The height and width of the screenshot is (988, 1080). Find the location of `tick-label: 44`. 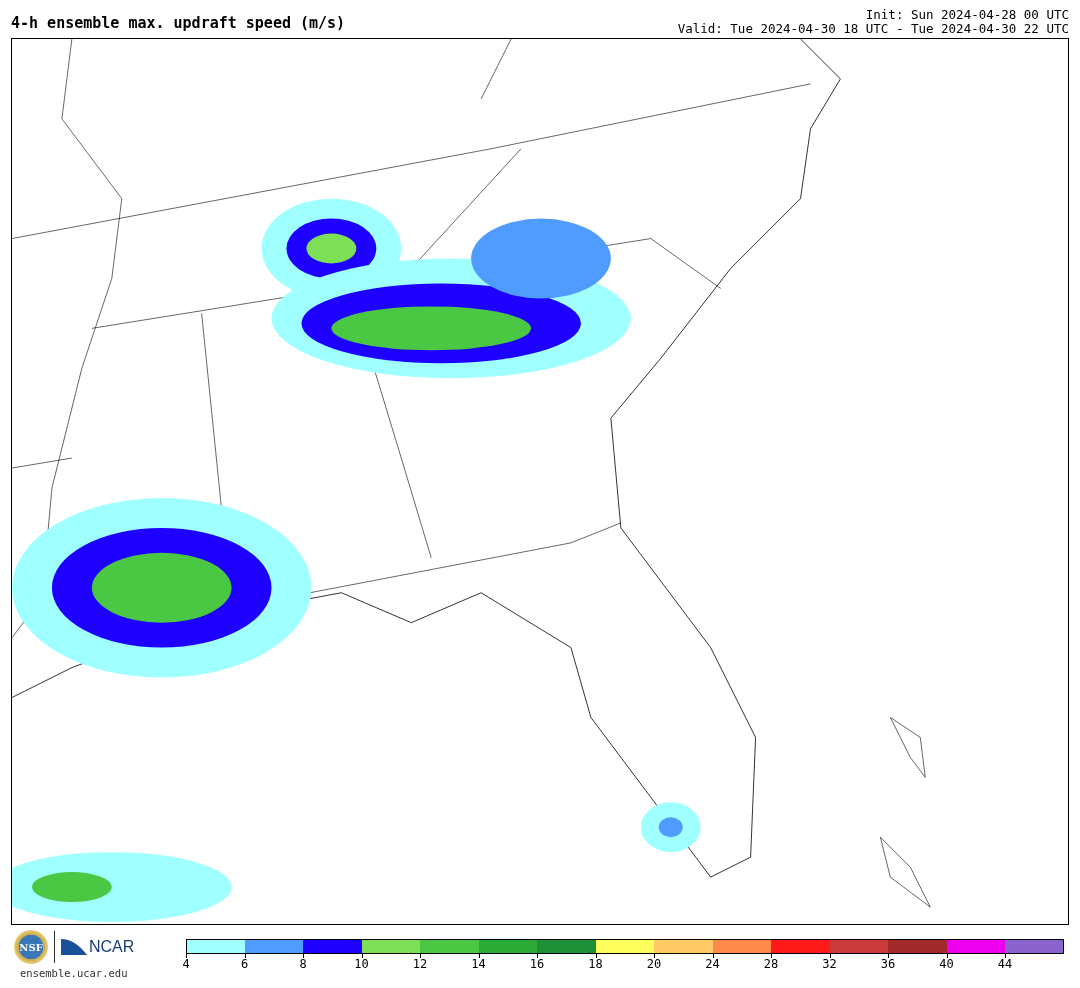

tick-label: 44 is located at coordinates (1005, 964).